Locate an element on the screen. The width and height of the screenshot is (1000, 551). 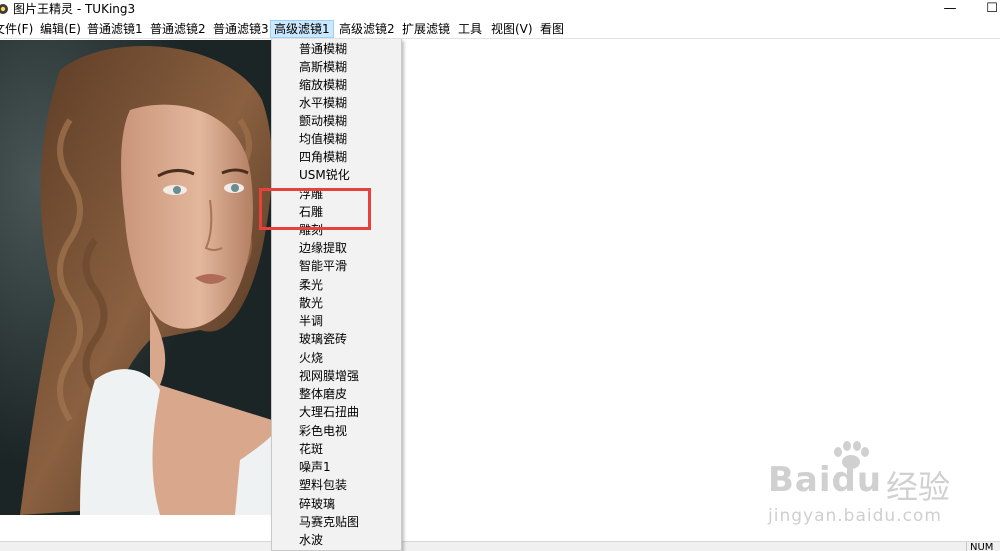
menu-view: 视图(V) is located at coordinates (512, 29).